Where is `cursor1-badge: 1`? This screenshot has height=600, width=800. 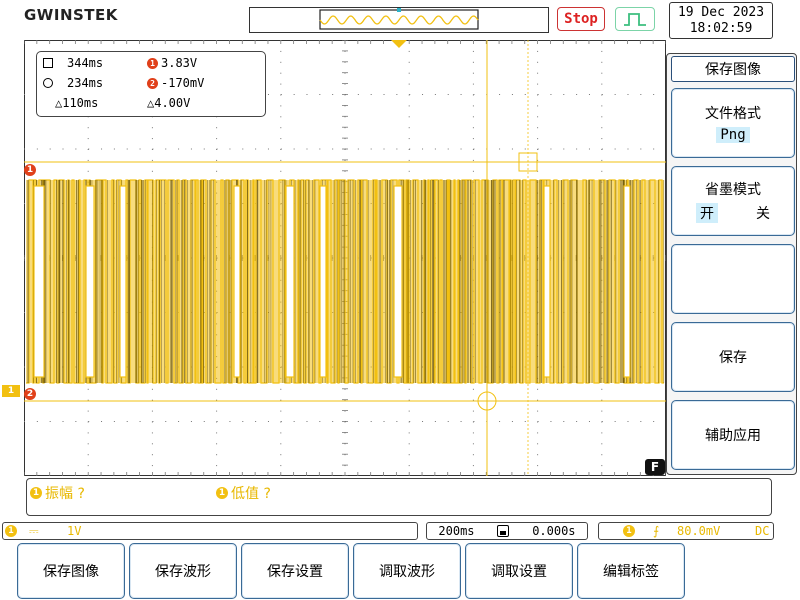
cursor1-badge: 1 is located at coordinates (152, 63).